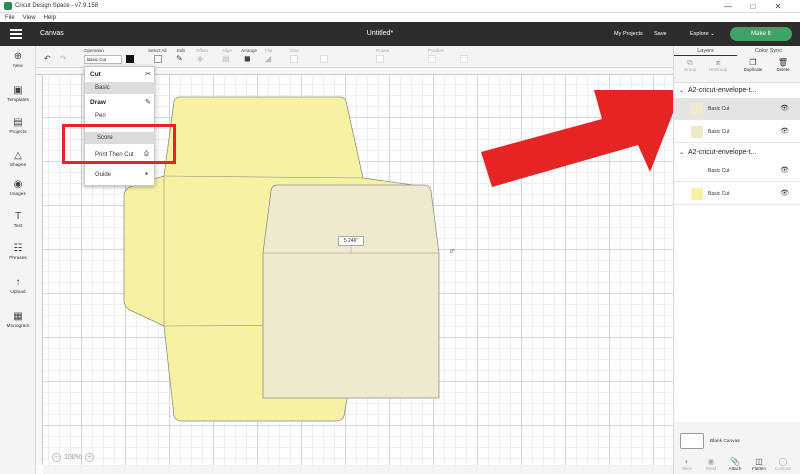 The height and width of the screenshot is (474, 800). I want to click on attach-label: Attach, so click(735, 468).